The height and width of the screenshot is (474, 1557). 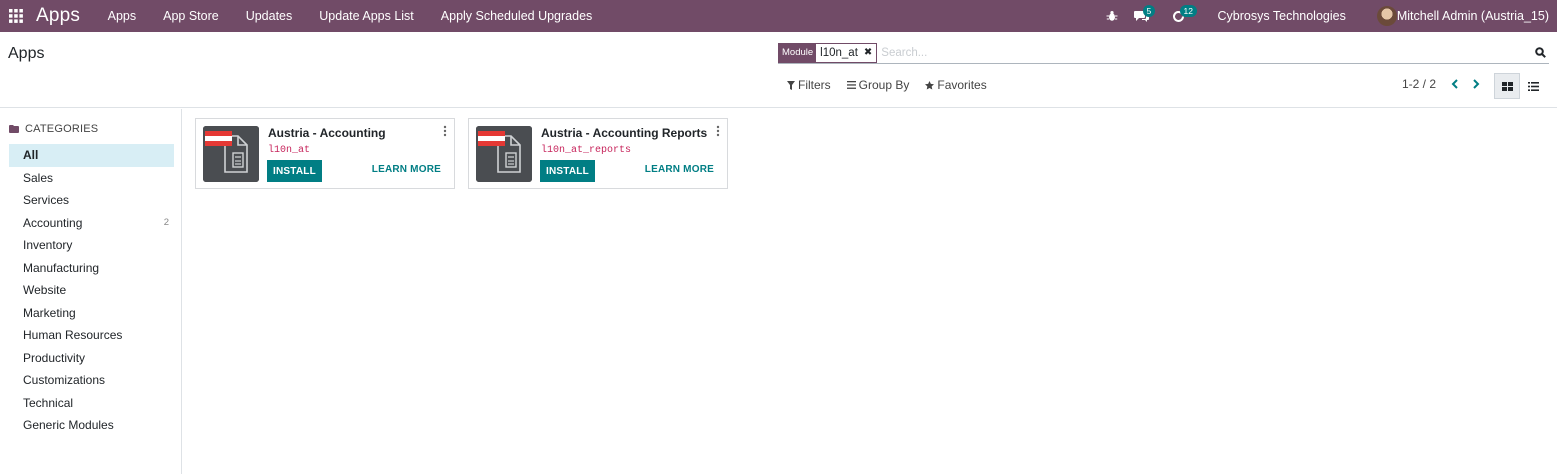 What do you see at coordinates (16, 16) in the screenshot?
I see `apps-grid-icon` at bounding box center [16, 16].